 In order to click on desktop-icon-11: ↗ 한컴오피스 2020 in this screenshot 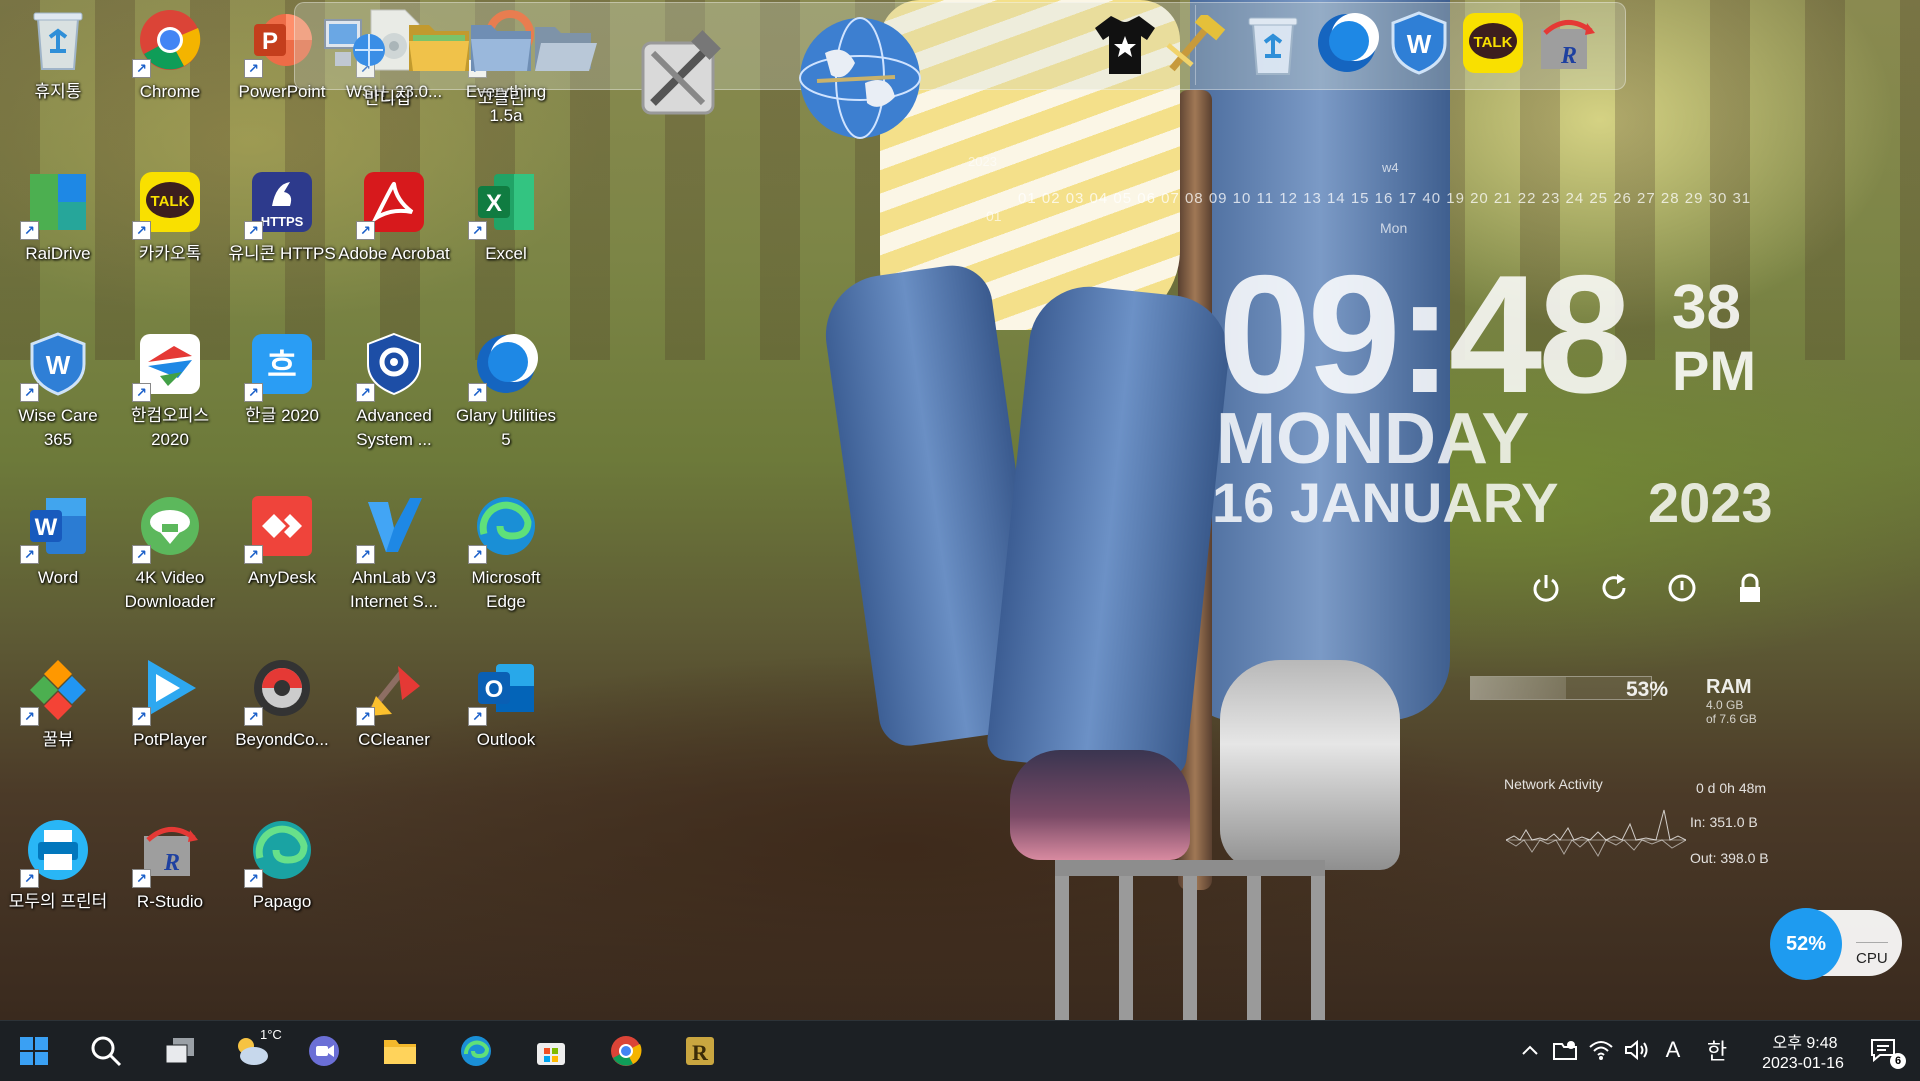, I will do `click(170, 391)`.